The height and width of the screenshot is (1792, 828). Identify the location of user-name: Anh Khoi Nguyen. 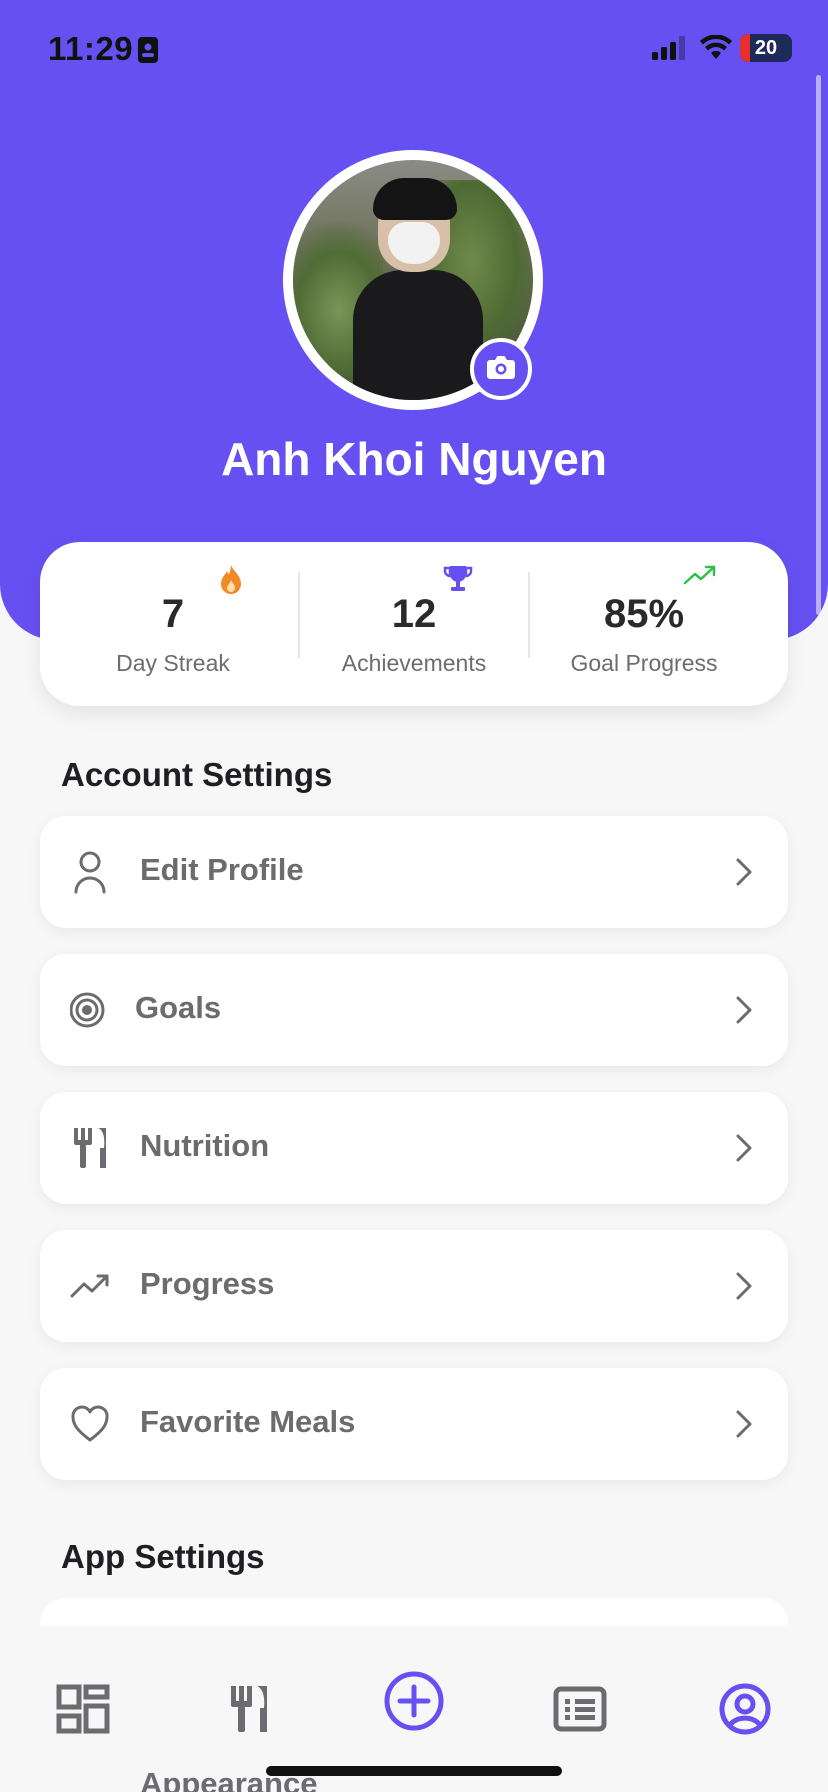
(414, 459).